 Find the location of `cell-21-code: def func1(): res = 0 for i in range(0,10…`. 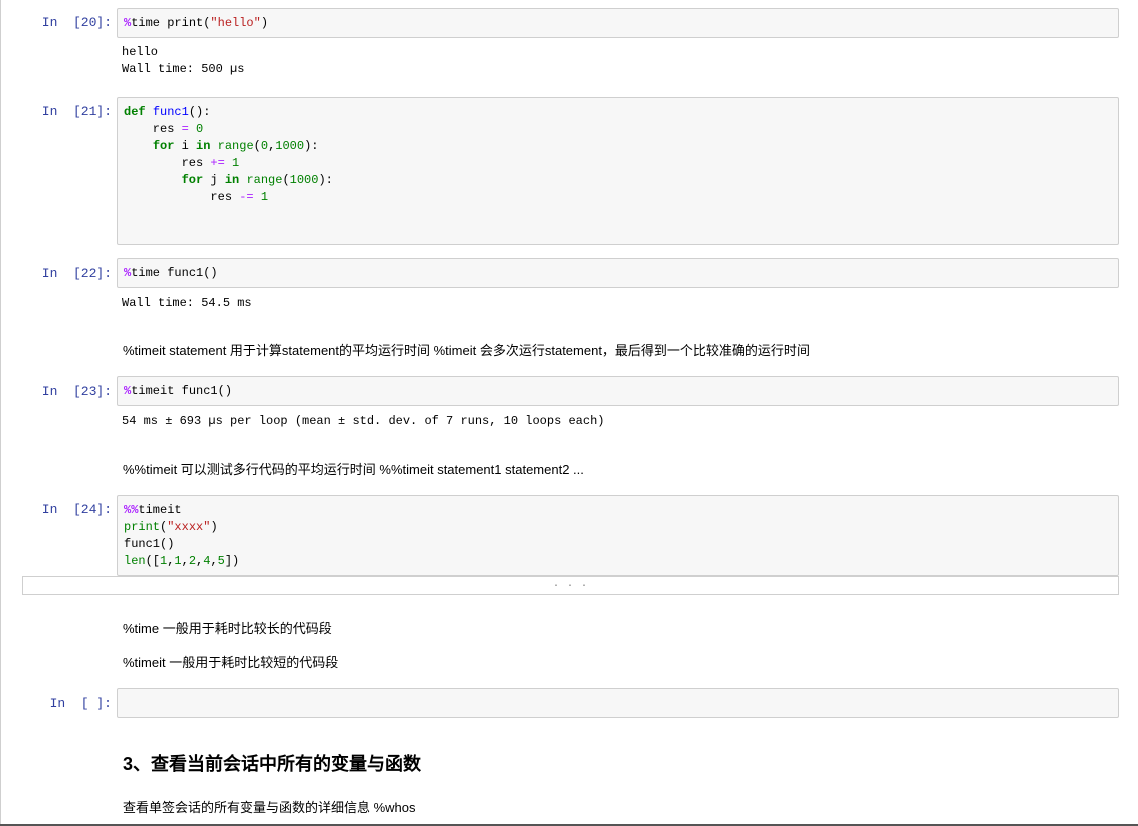

cell-21-code: def func1(): res = 0 for i in range(0,10… is located at coordinates (618, 152).